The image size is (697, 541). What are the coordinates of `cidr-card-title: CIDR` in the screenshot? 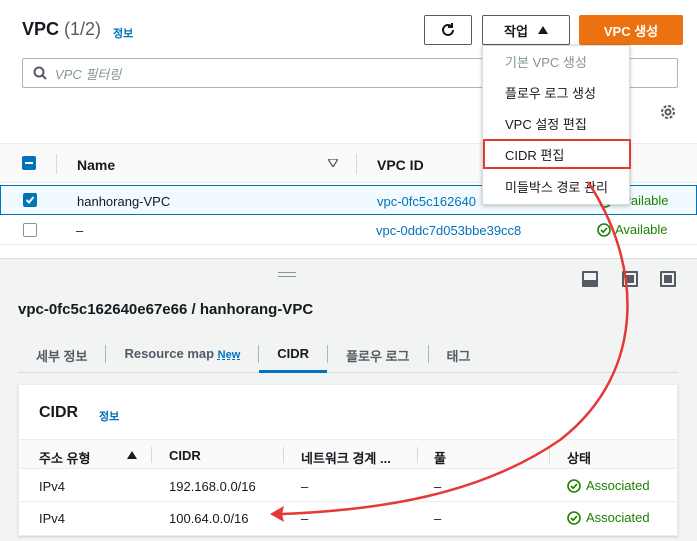 It's located at (59, 412).